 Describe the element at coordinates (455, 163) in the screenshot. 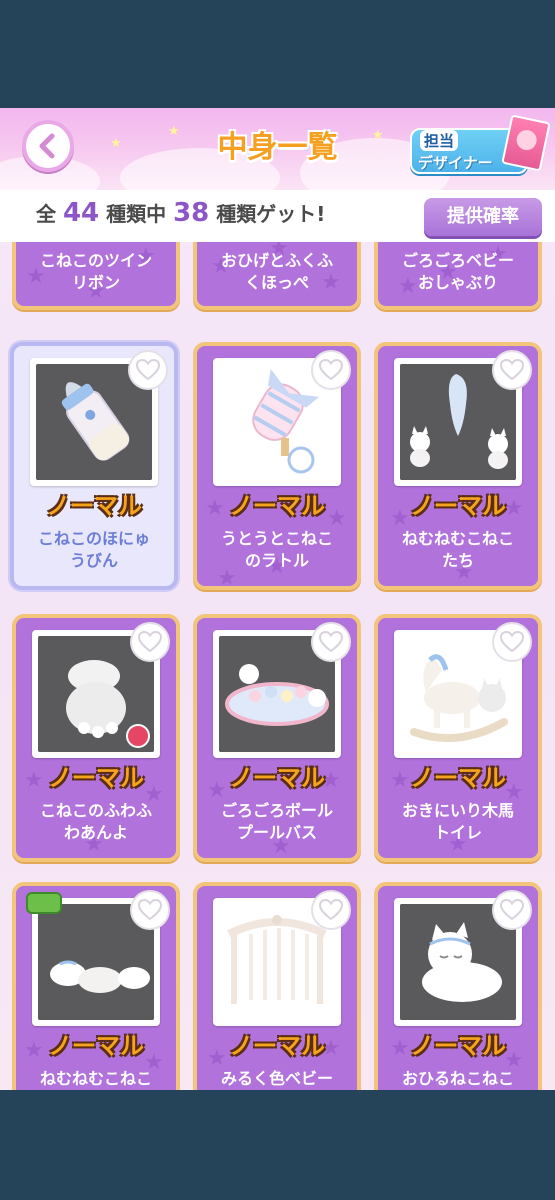

I see `designer-label-bottom: デザイナー` at that location.